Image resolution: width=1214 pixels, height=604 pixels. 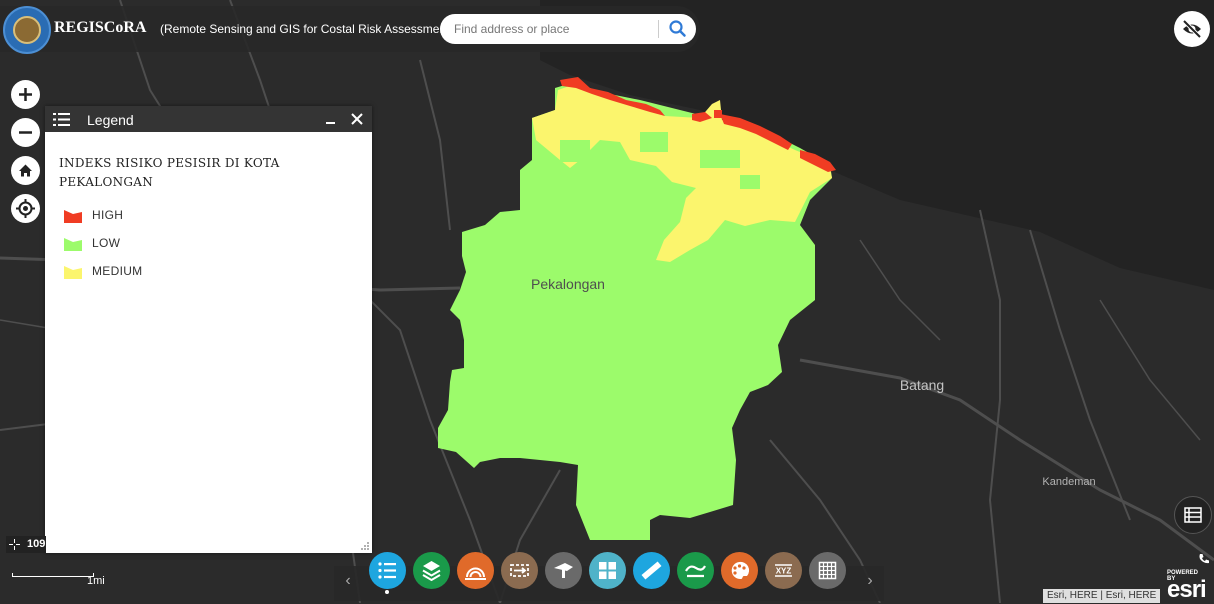 I want to click on active-tool-indicator, so click(x=387, y=592).